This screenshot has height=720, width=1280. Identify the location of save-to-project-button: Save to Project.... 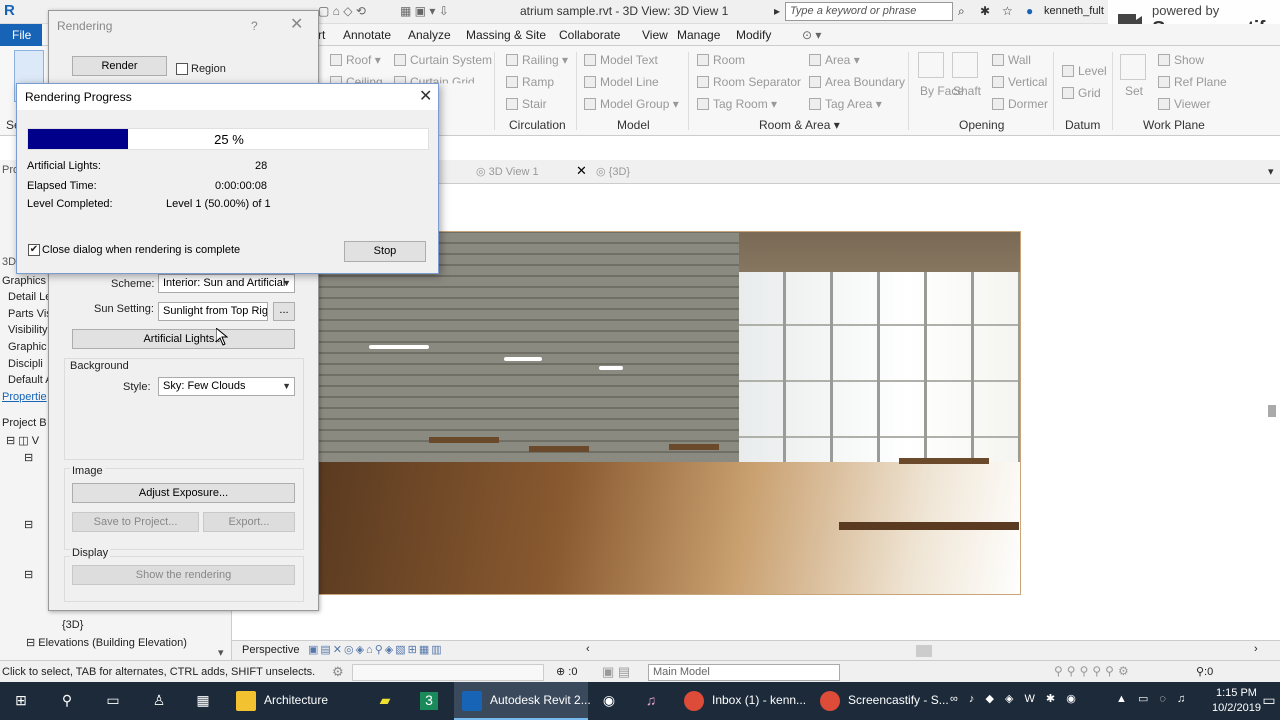
(135, 522).